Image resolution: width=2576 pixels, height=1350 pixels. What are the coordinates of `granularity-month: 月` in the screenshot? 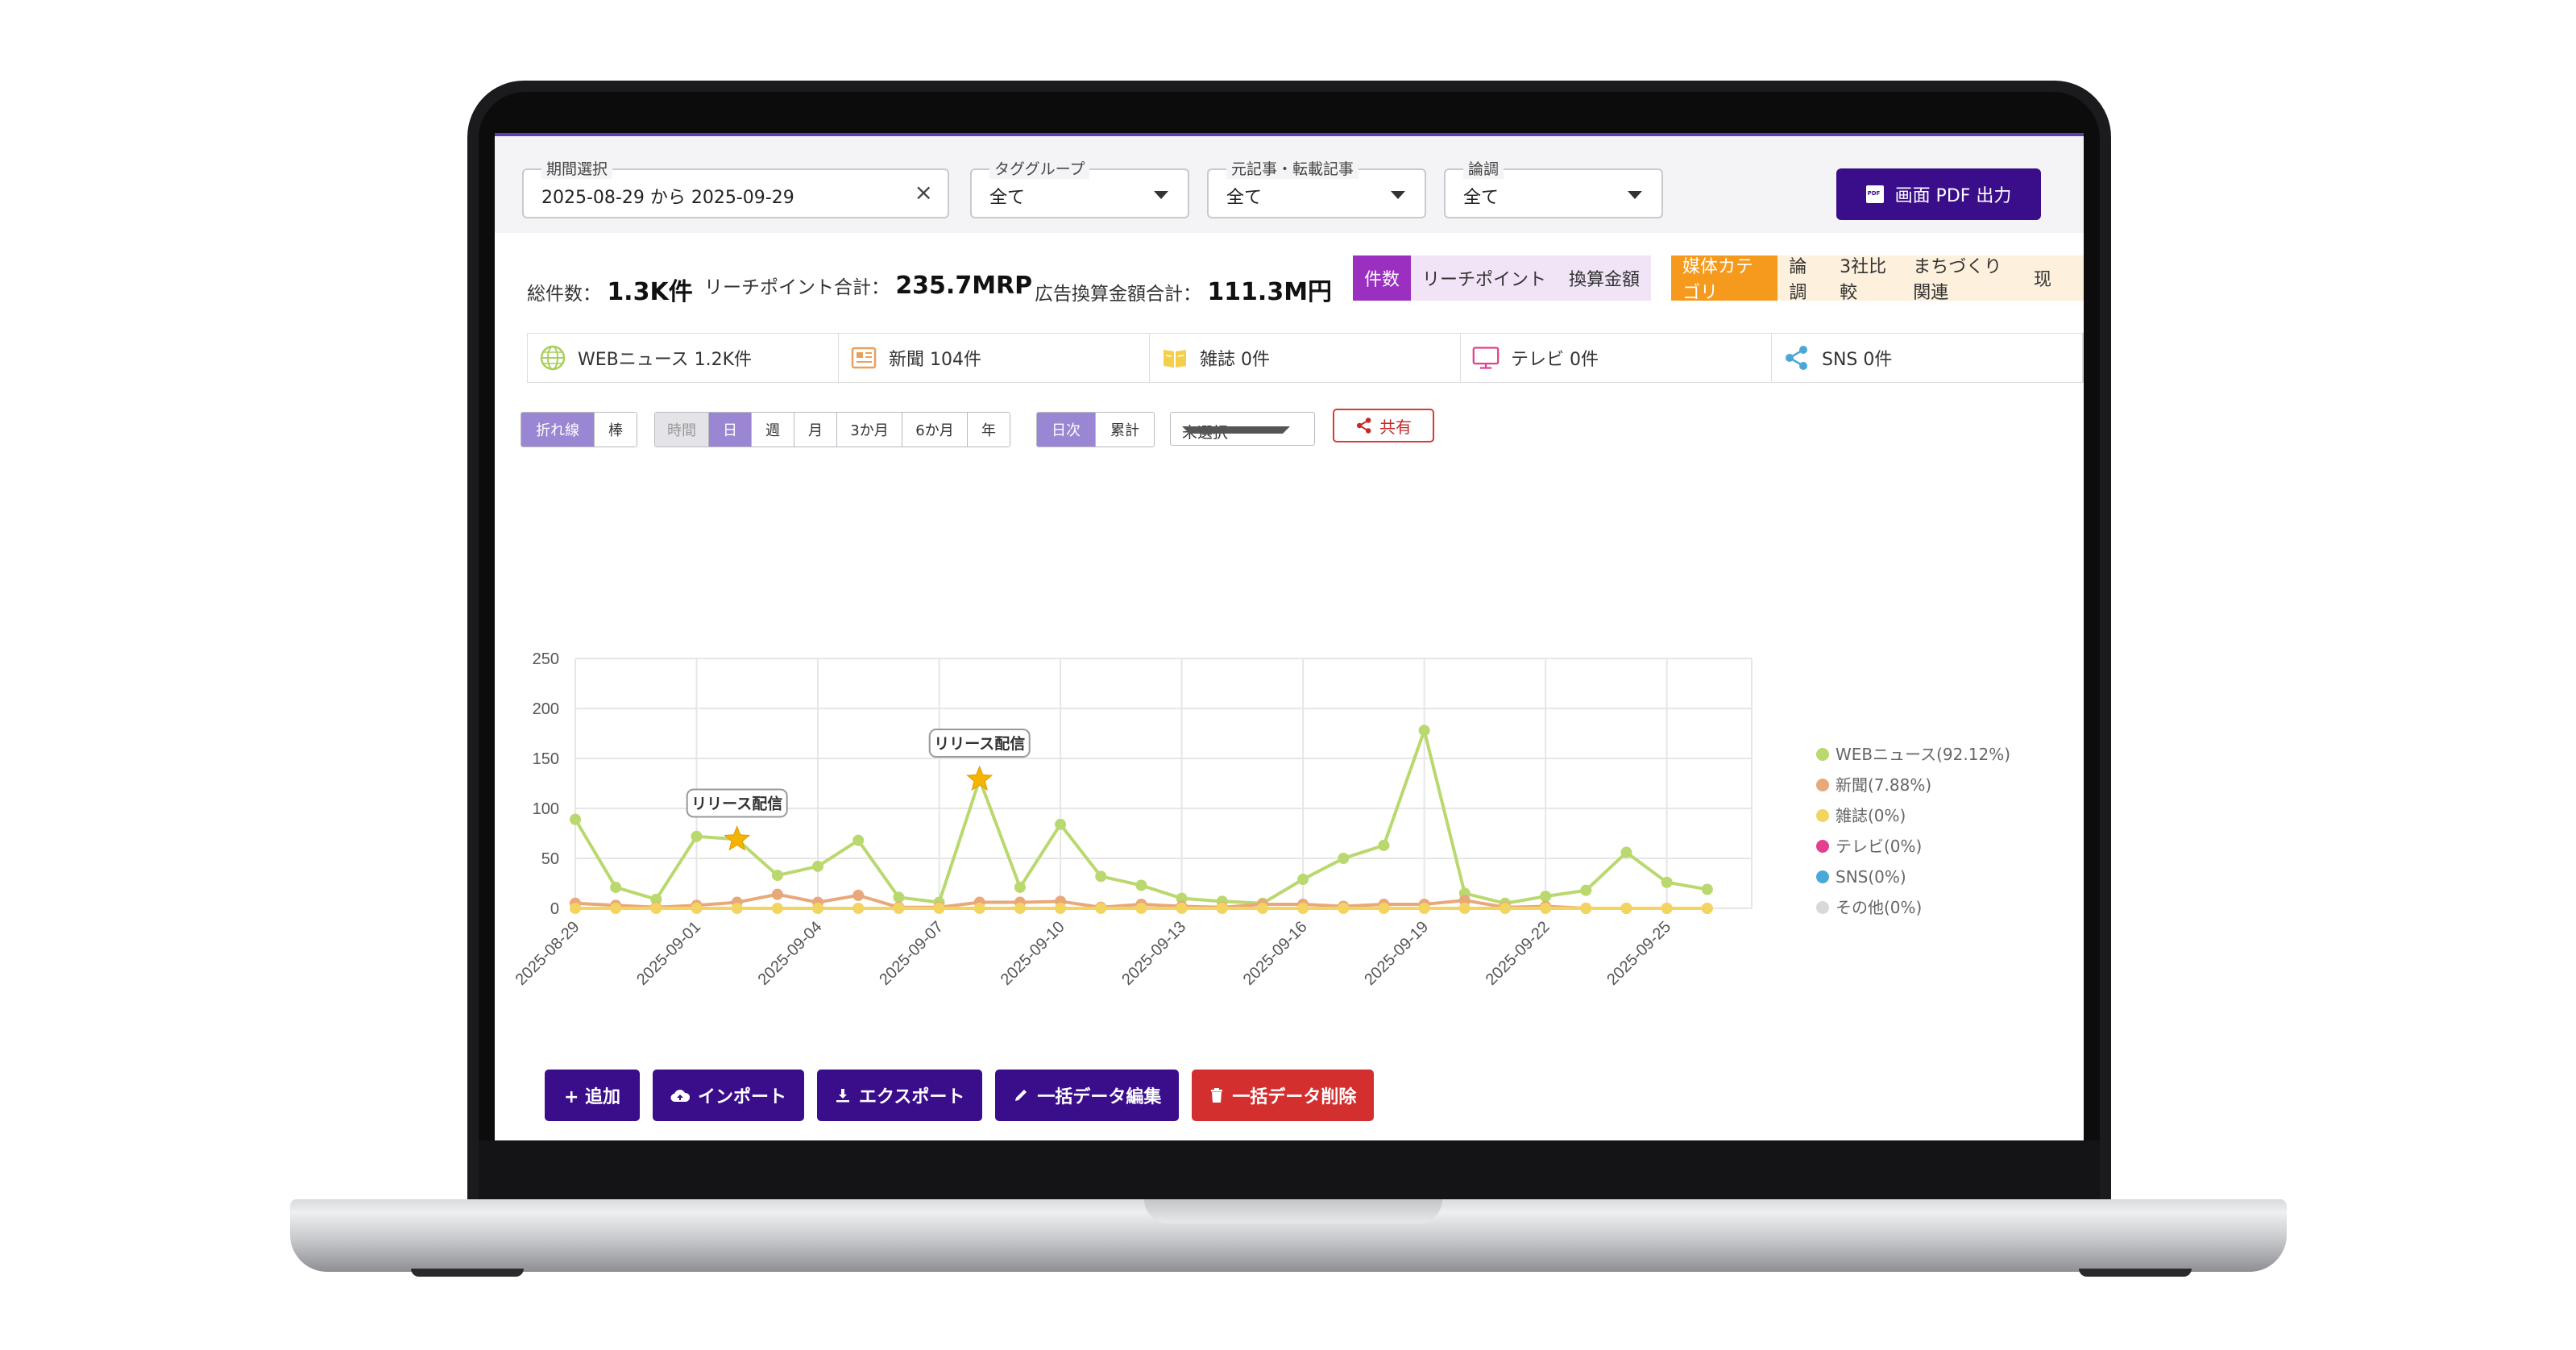 It's located at (815, 430).